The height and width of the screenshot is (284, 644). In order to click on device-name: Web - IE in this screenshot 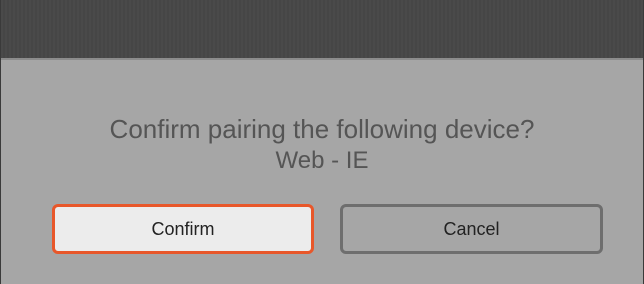, I will do `click(322, 160)`.